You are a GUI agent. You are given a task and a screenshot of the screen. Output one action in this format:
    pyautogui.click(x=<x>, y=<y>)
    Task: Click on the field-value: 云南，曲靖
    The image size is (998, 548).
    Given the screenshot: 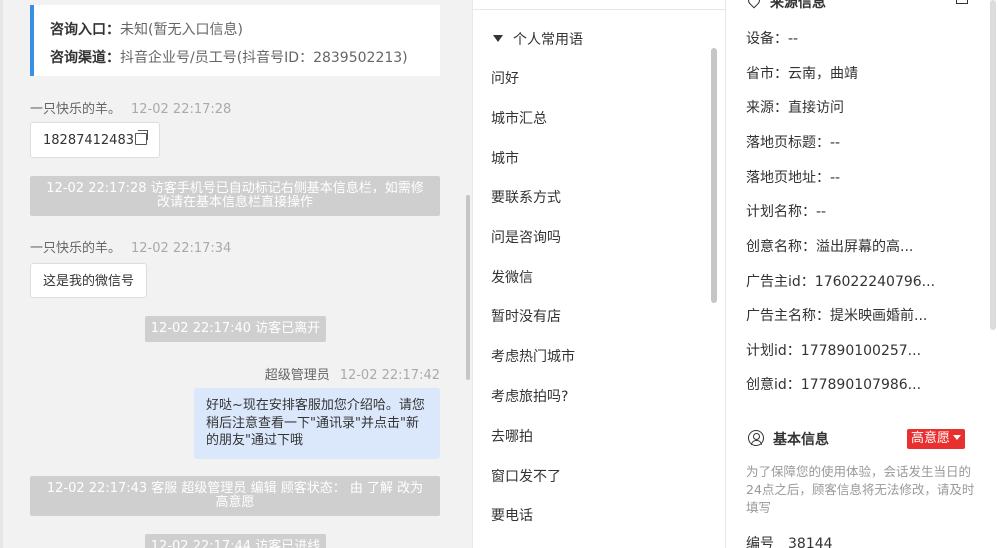 What is the action you would take?
    pyautogui.click(x=823, y=74)
    